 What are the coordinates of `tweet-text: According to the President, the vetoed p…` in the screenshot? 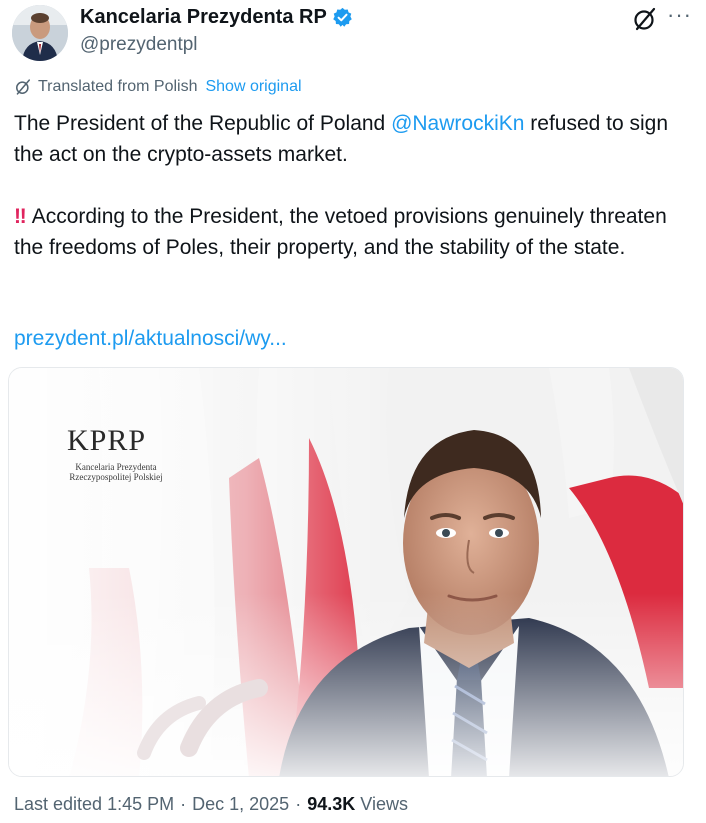 It's located at (340, 232).